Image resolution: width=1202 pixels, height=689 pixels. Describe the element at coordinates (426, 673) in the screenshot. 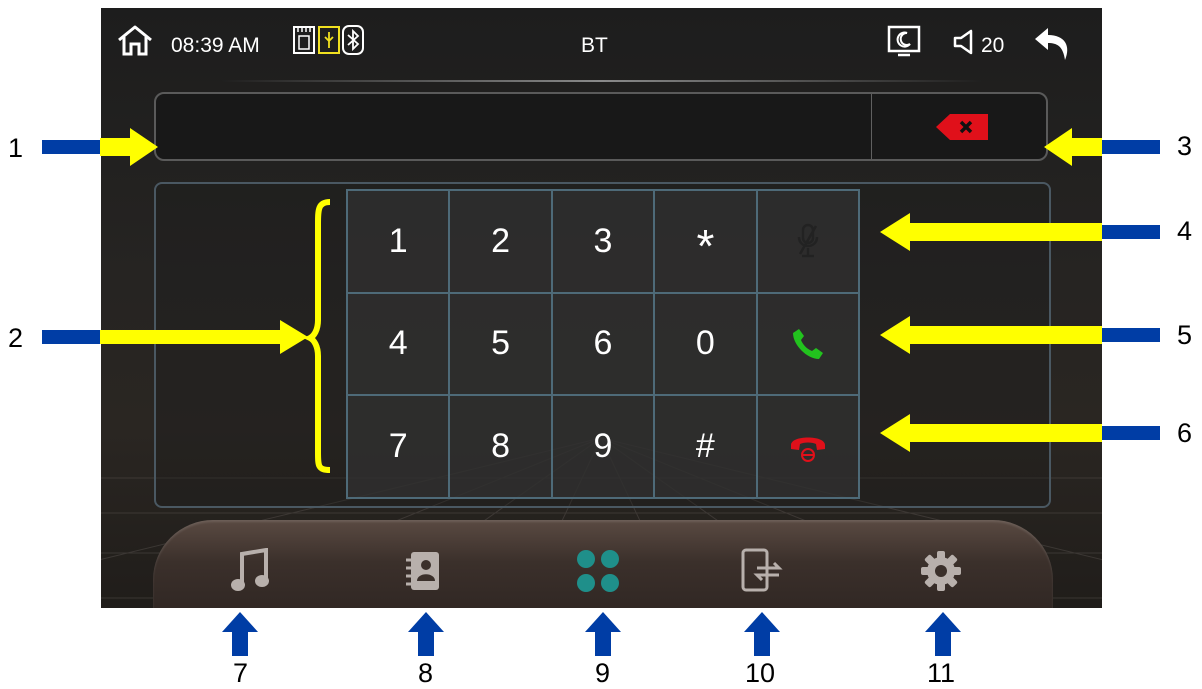

I see `callout-label-8: 8` at that location.